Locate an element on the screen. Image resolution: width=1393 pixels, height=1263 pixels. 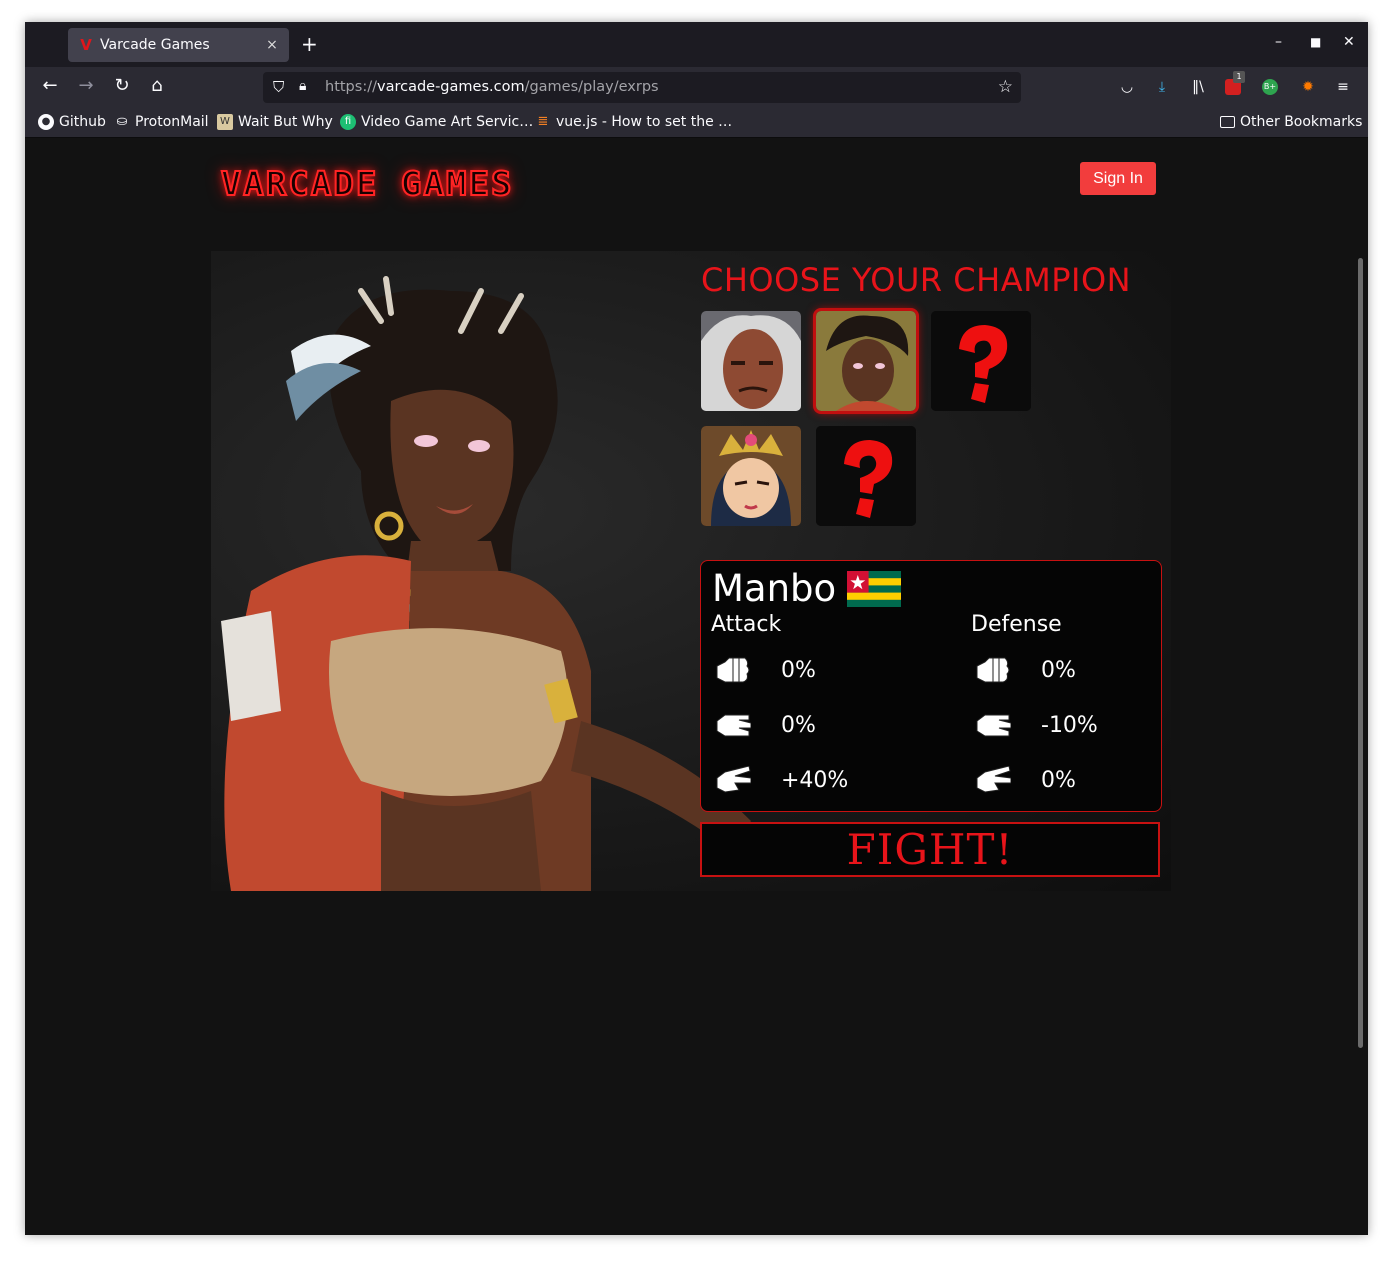
varcade-logo: VARCADE GAMES is located at coordinates (367, 183).